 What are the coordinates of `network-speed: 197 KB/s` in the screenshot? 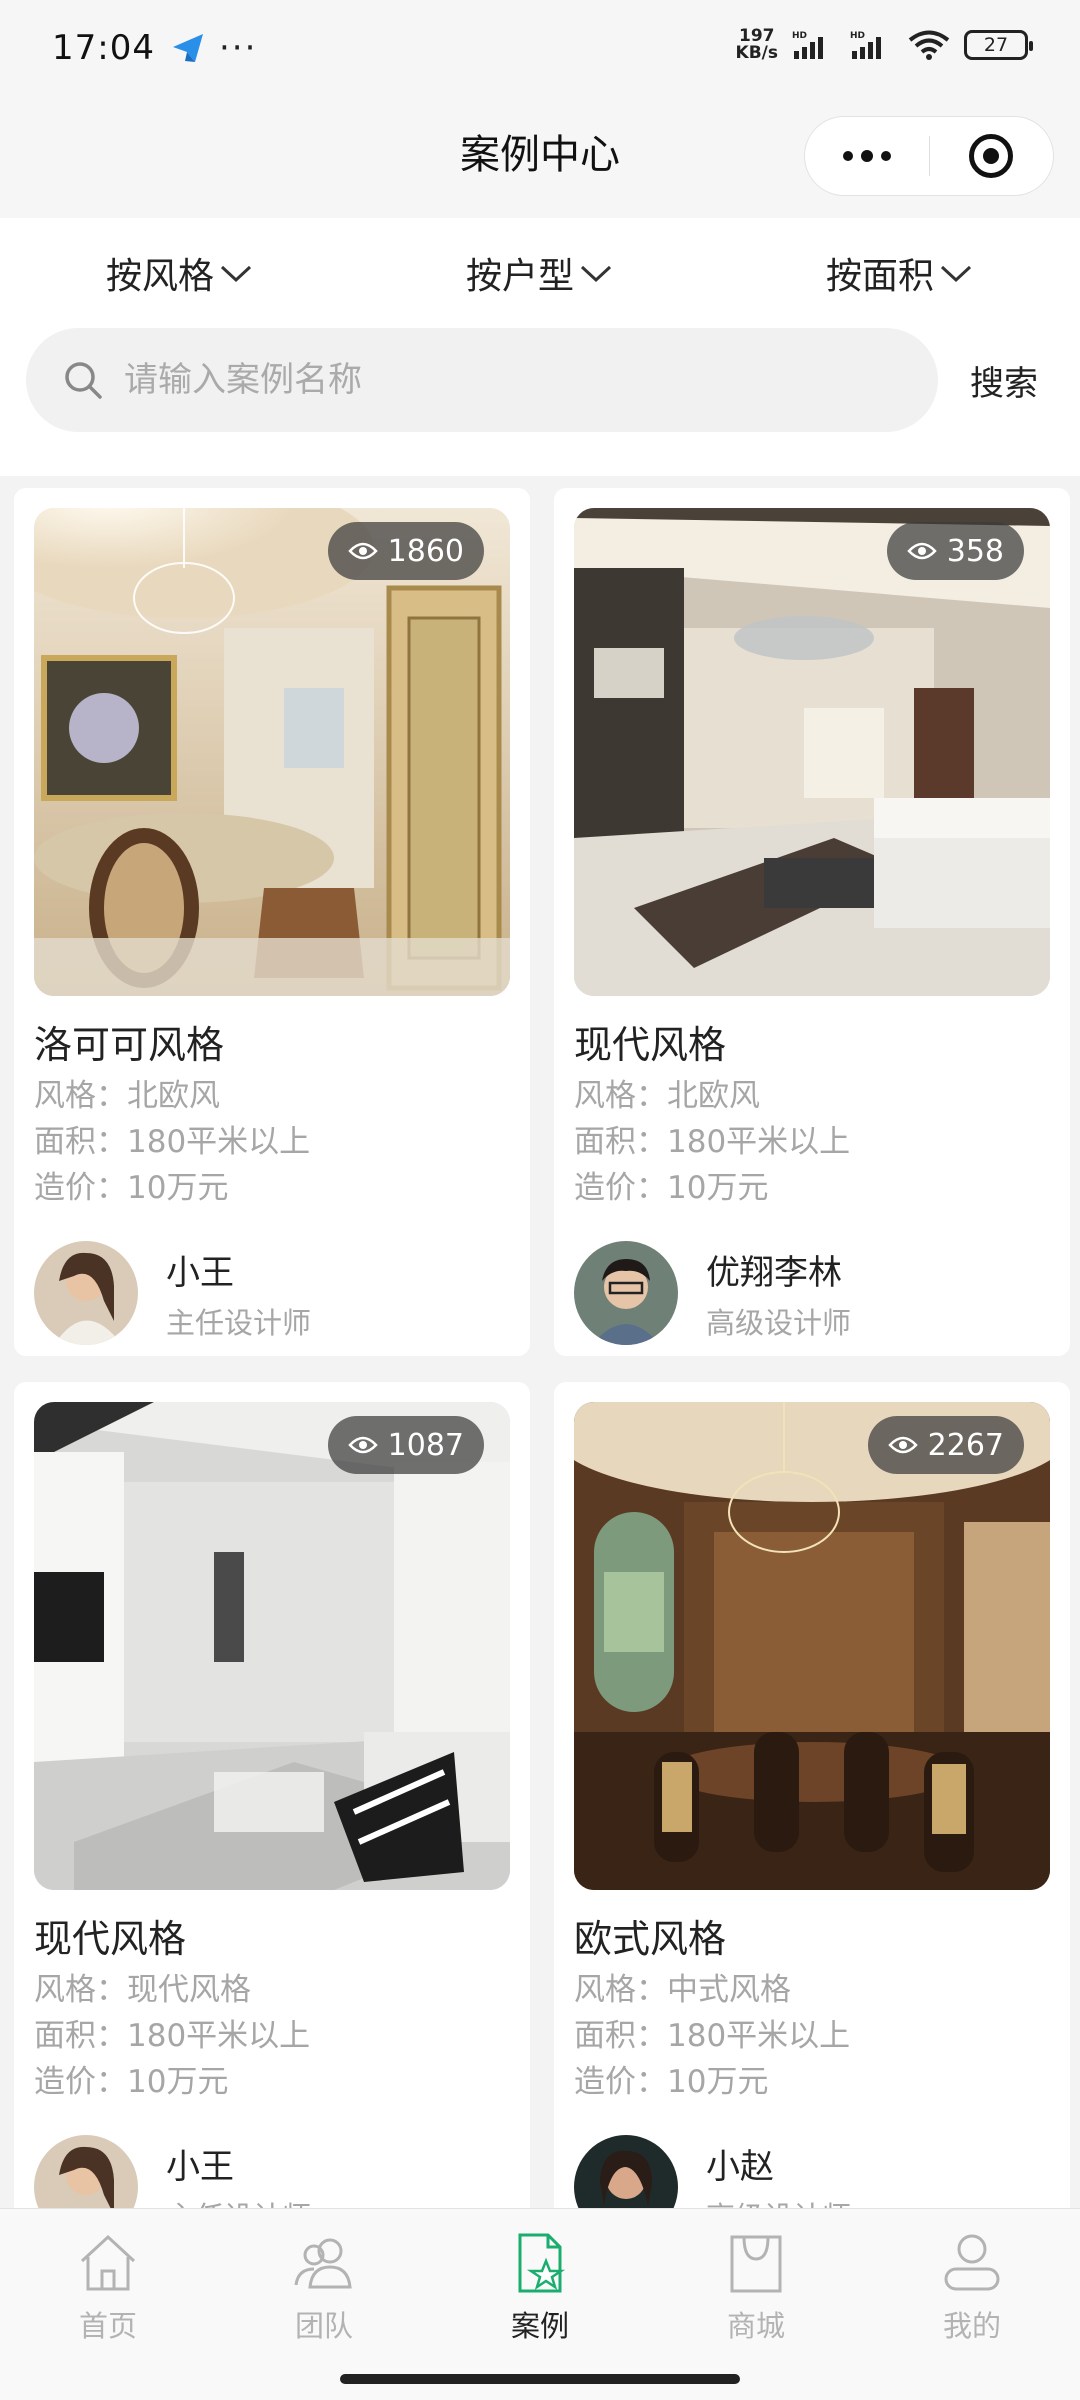 It's located at (757, 45).